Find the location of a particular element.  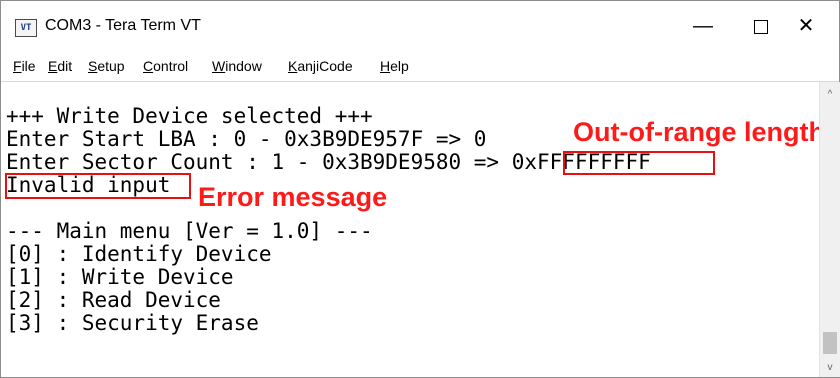

maximize-icon is located at coordinates (761, 26).